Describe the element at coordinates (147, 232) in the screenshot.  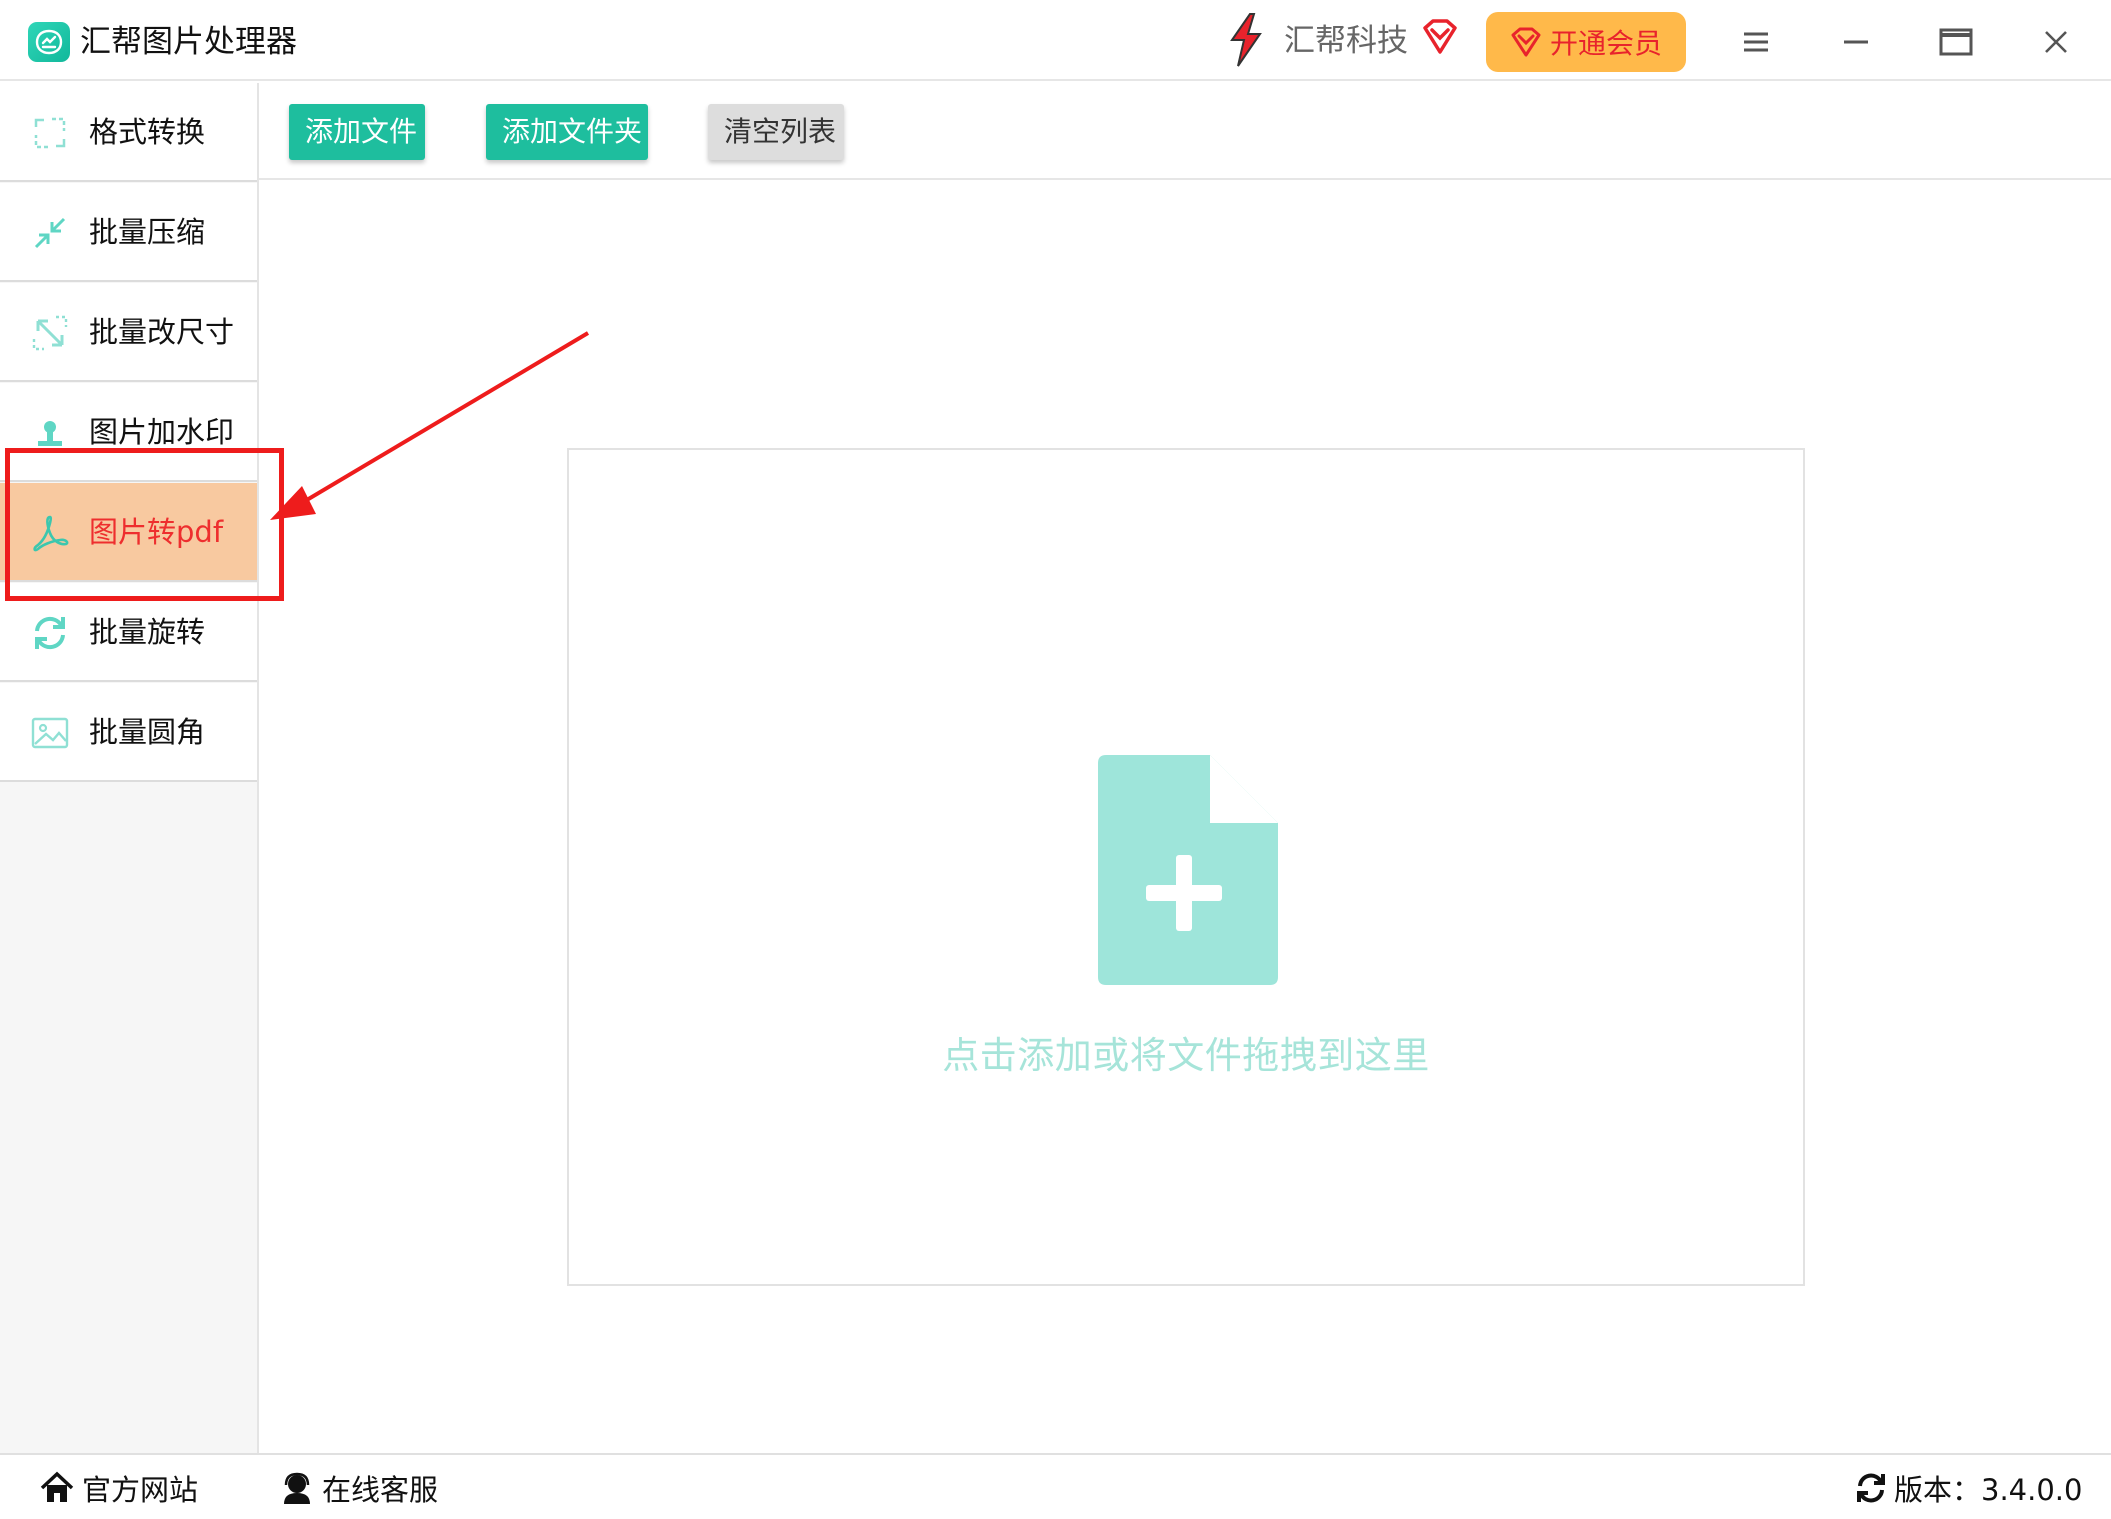
I see `sidebar-item-label: 批量压缩` at that location.